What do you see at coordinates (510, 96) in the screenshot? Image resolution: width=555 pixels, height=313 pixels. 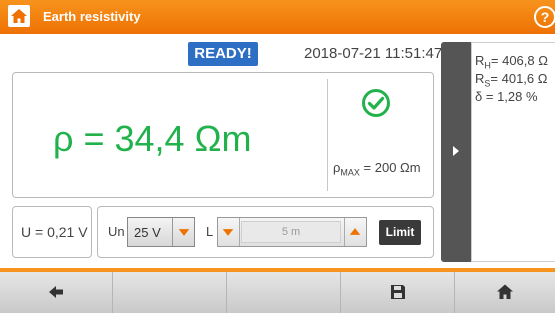 I see `delta-value: = 1,28 %` at bounding box center [510, 96].